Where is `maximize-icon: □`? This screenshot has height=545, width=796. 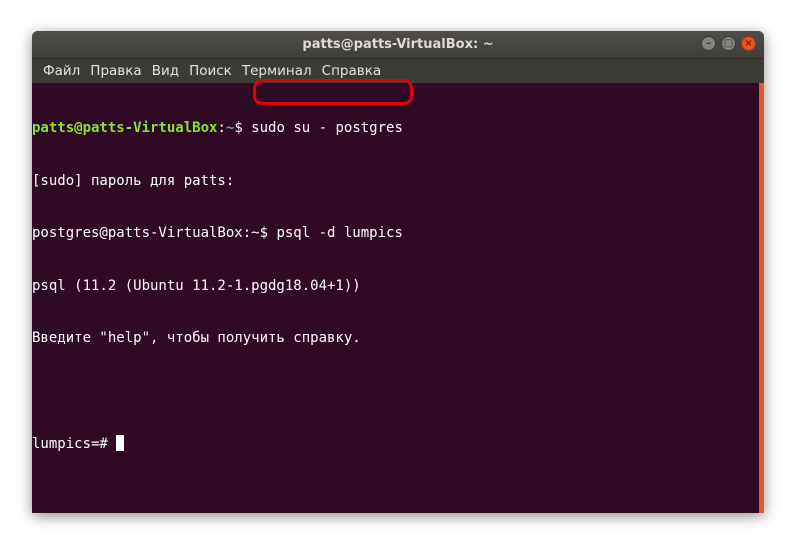
maximize-icon: □ is located at coordinates (728, 43).